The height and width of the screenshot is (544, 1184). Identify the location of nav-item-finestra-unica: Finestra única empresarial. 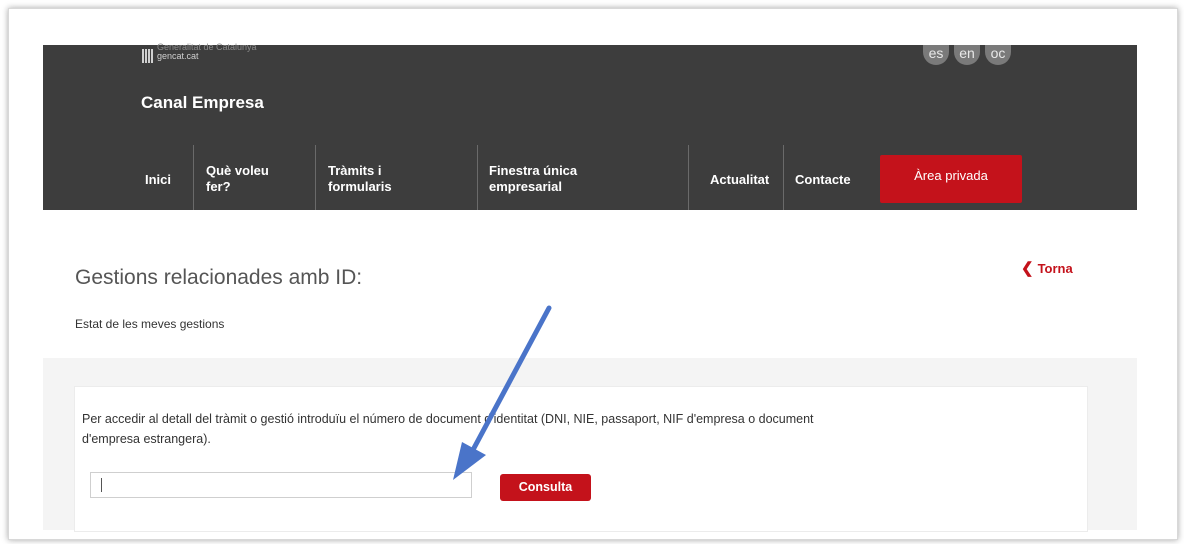
(554, 179).